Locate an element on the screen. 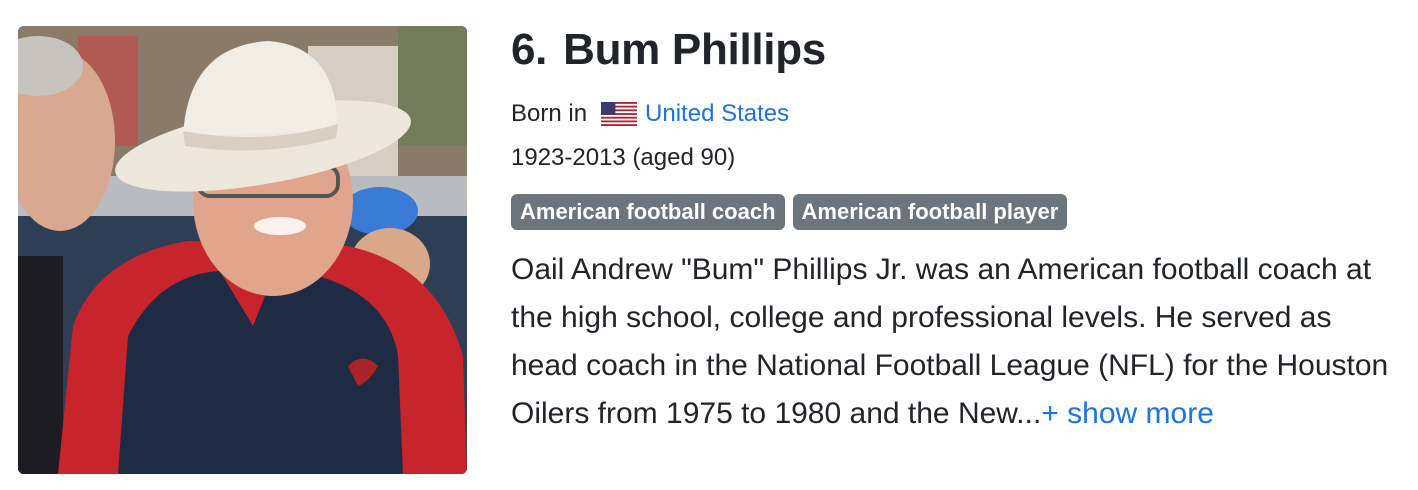 This screenshot has height=490, width=1418. lifespan: 1923-2013 (aged 90) is located at coordinates (623, 157).